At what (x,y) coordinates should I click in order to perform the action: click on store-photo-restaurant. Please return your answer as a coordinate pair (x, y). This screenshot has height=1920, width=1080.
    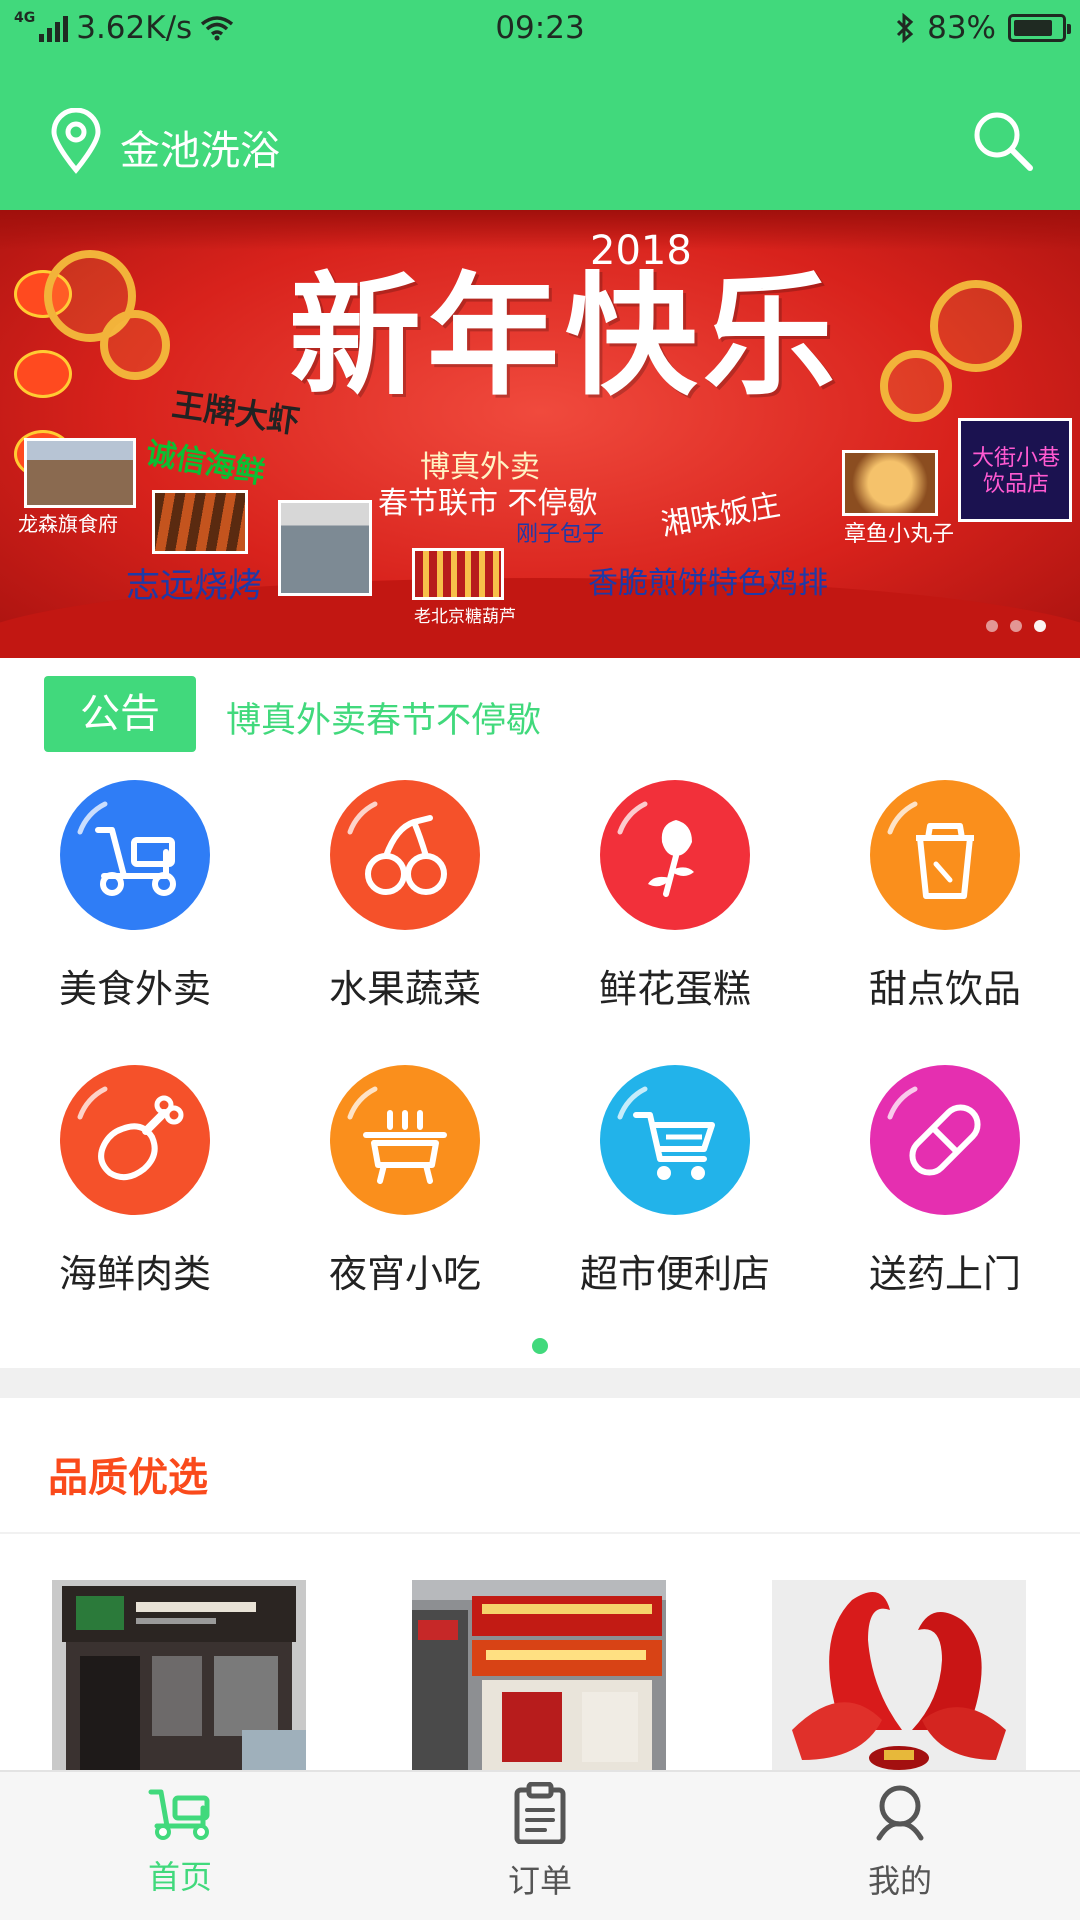
    Looking at the image, I should click on (179, 1675).